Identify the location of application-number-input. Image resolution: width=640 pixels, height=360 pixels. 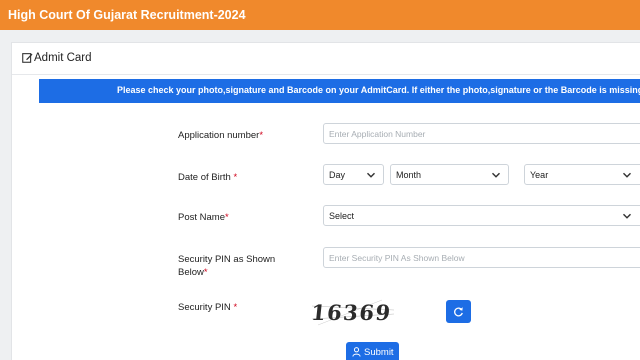
(481, 133).